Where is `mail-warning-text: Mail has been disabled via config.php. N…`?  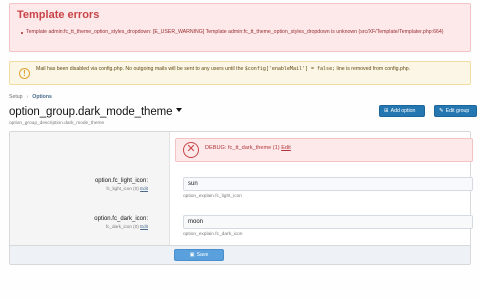
mail-warning-text: Mail has been disabled via config.php. N… is located at coordinates (249, 69).